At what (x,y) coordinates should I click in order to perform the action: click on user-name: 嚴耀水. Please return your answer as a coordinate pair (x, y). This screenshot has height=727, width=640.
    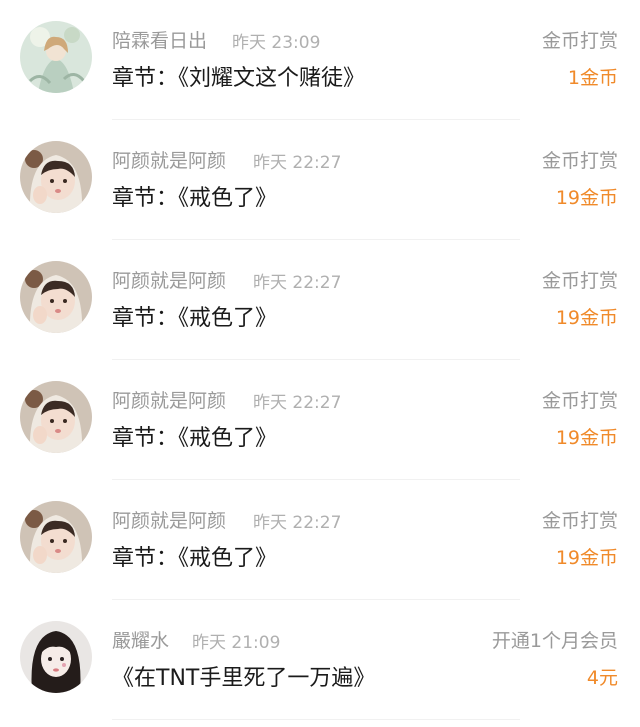
    Looking at the image, I should click on (140, 639).